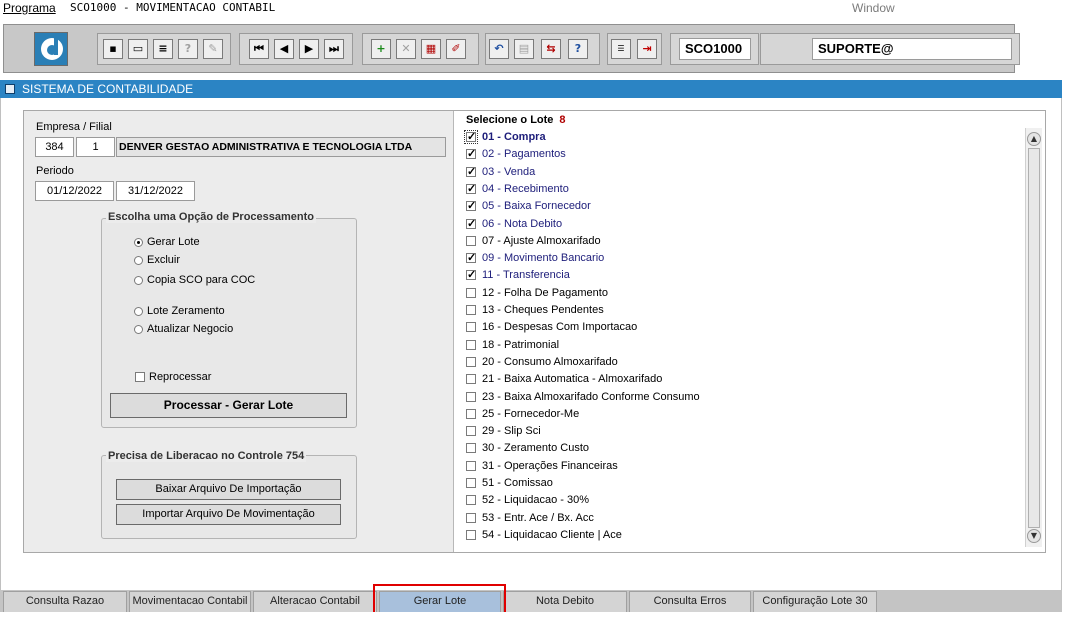 Image resolution: width=1065 pixels, height=625 pixels. Describe the element at coordinates (228, 514) in the screenshot. I see `importar-arquivo-button: Importar Arquivo De Movimentação` at that location.